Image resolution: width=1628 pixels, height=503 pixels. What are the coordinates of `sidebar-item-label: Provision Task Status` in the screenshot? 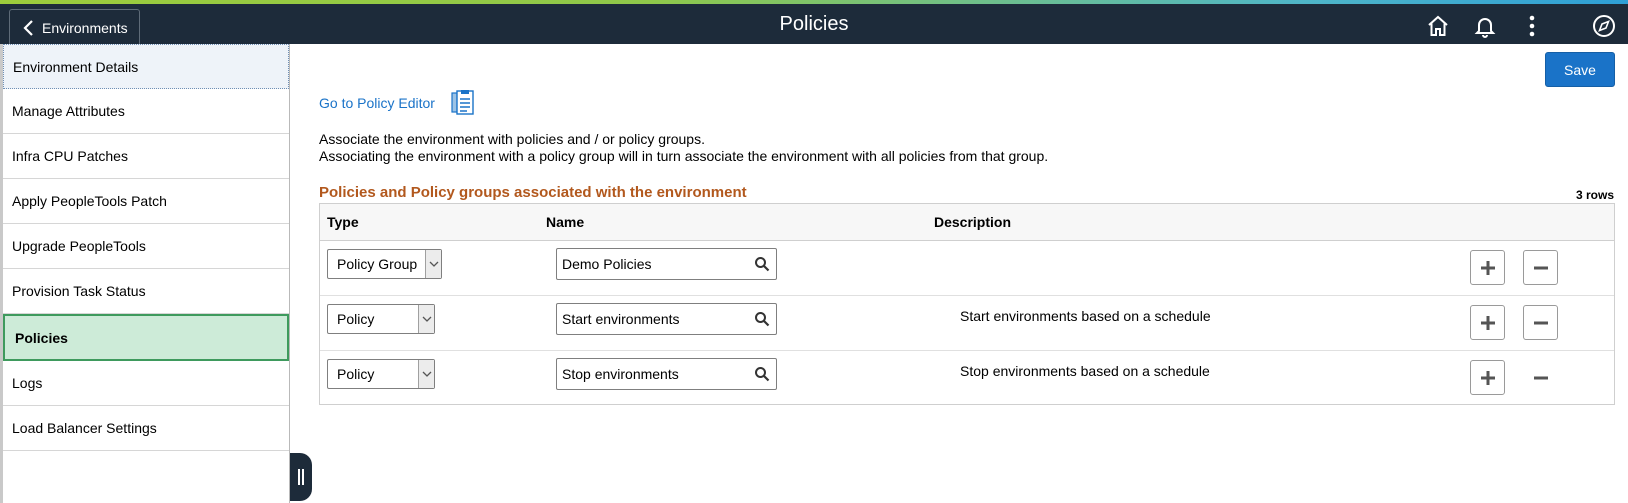 It's located at (79, 291).